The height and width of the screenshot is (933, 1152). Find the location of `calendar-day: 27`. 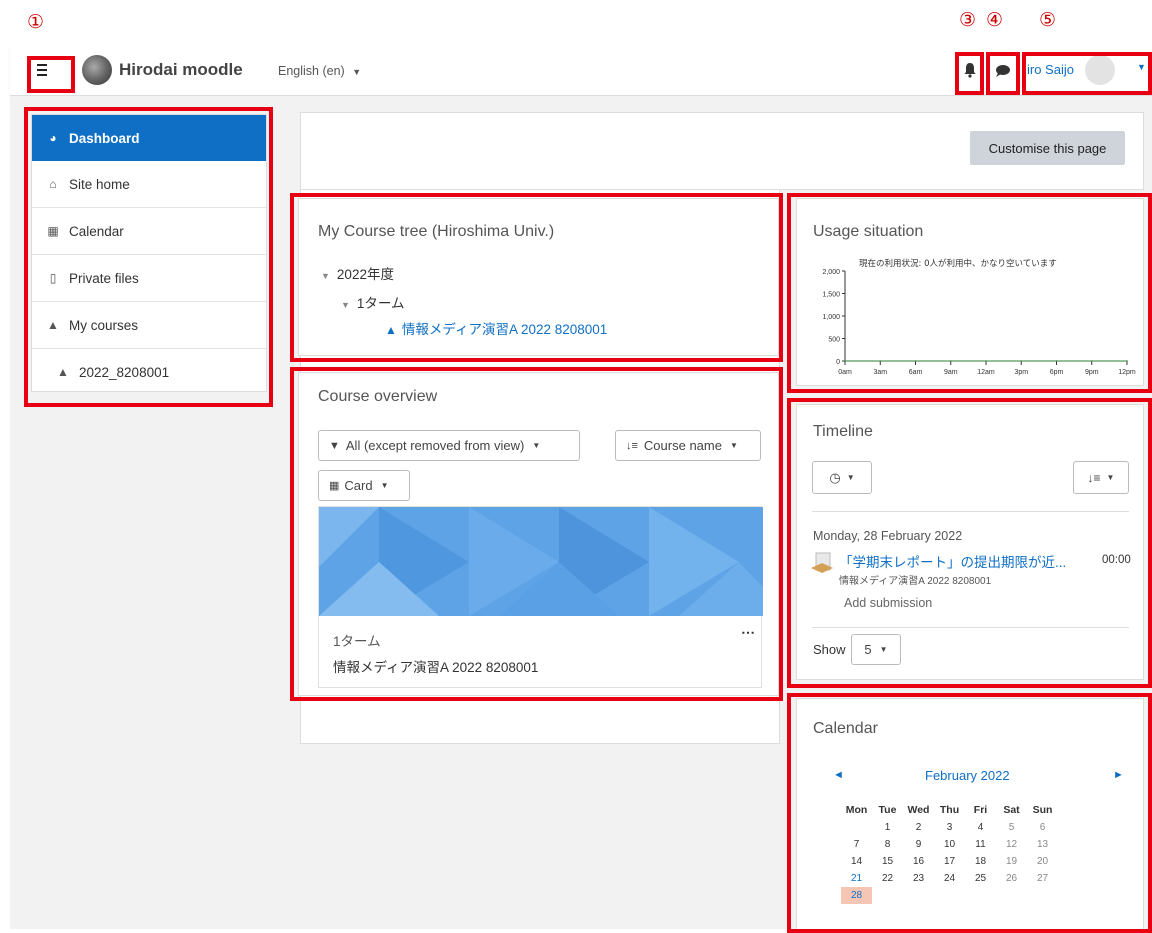

calendar-day: 27 is located at coordinates (1042, 878).